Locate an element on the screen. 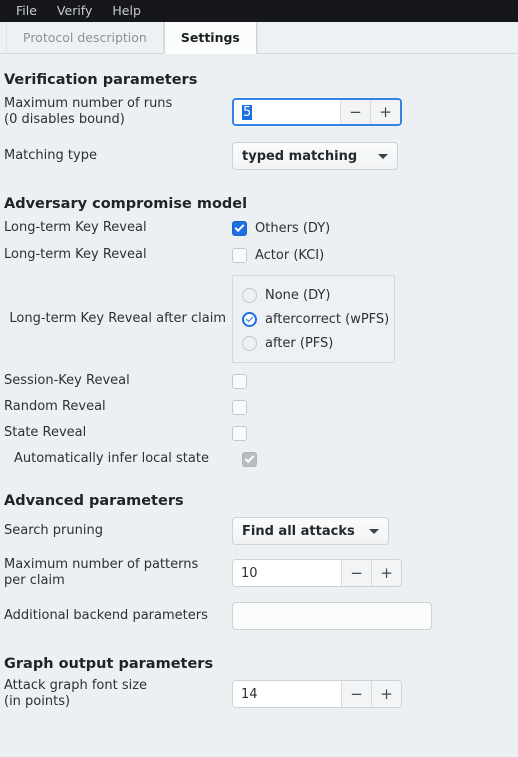 The image size is (518, 757). label-matching-type: Matching type is located at coordinates (50, 155).